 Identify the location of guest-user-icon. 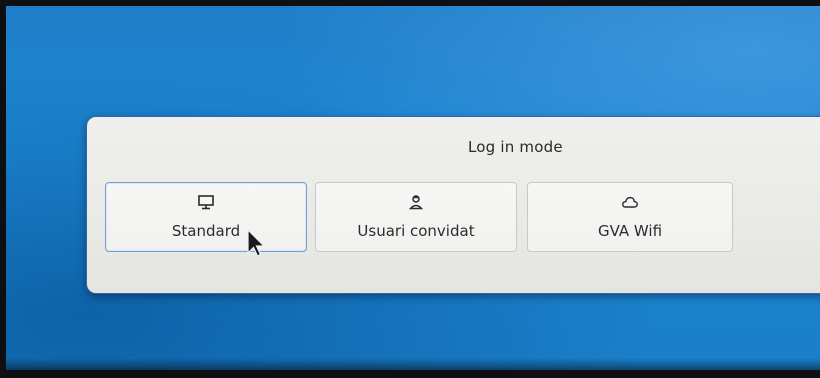
(416, 202).